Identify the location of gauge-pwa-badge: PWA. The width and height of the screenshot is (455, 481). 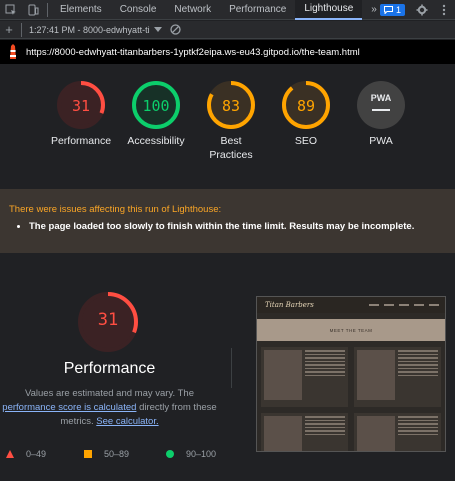
(381, 98).